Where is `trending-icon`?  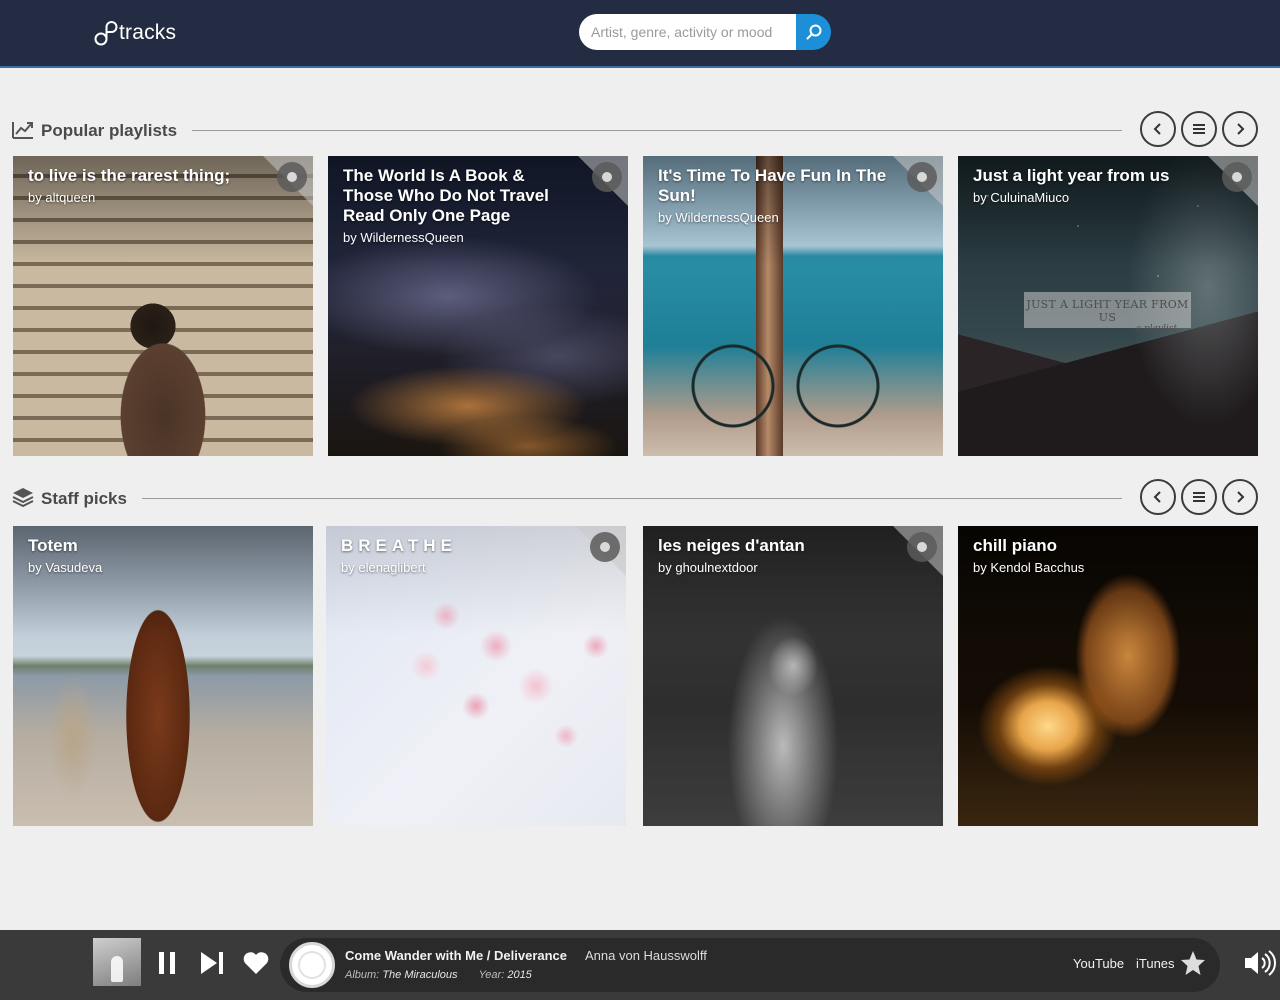
trending-icon is located at coordinates (22, 130).